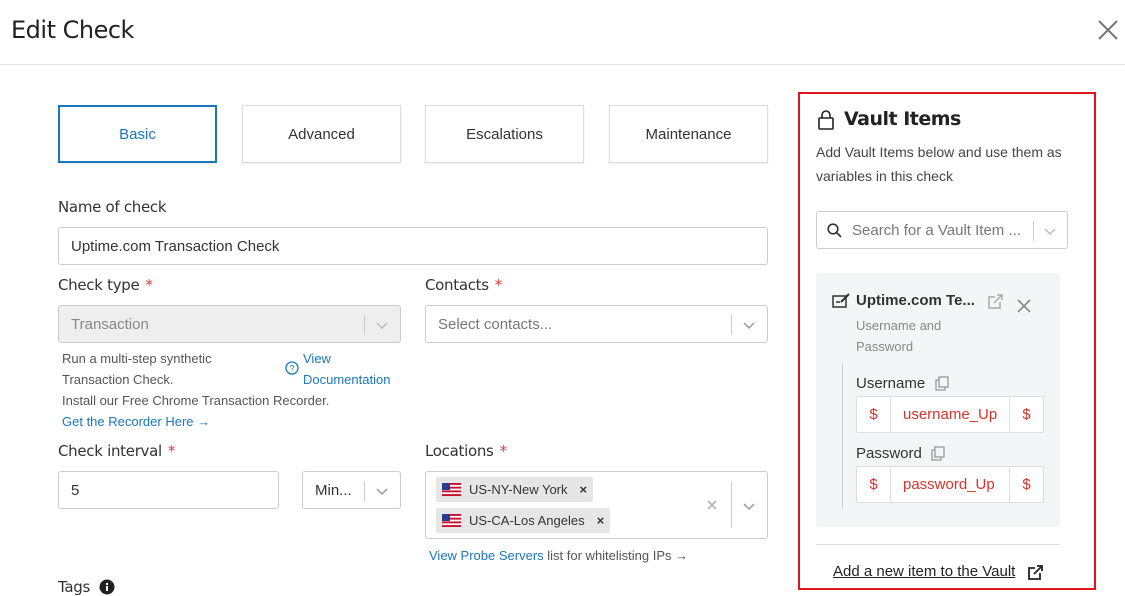  Describe the element at coordinates (842, 436) in the screenshot. I see `tree-line` at that location.